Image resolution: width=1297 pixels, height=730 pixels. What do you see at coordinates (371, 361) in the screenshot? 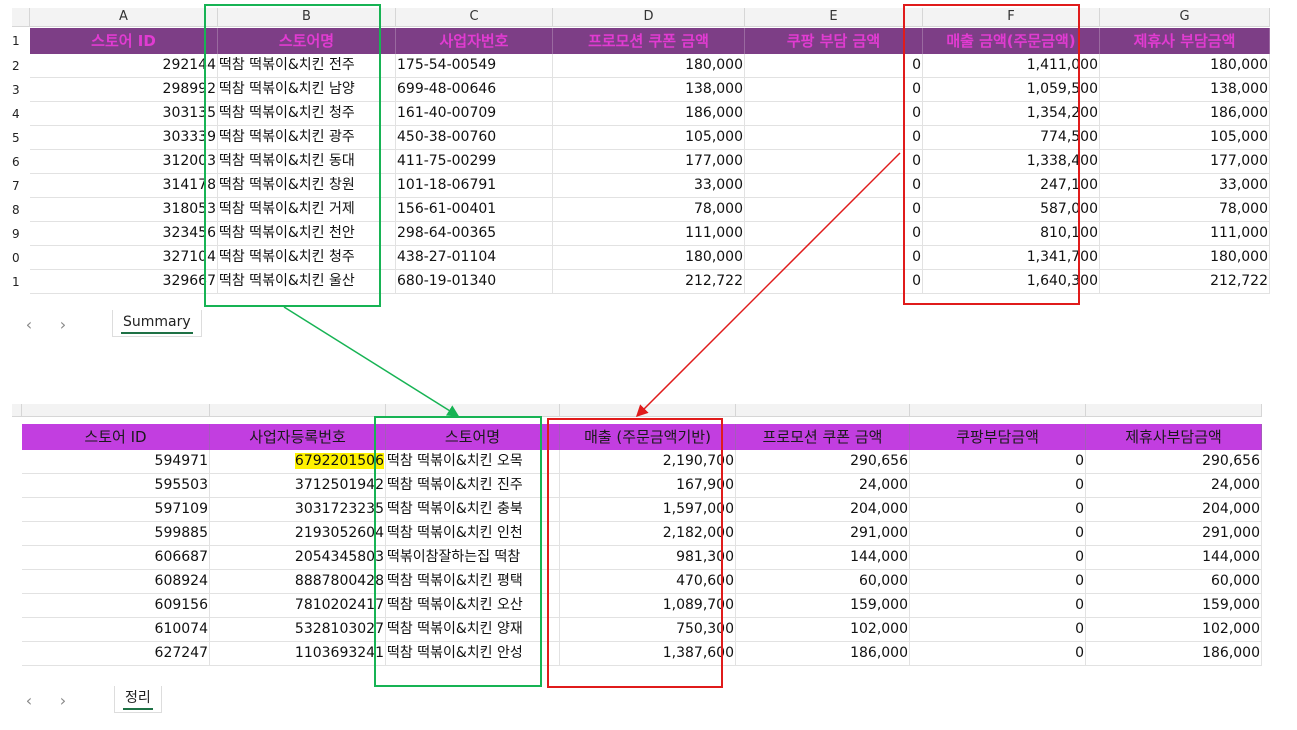
I see `green-arrow` at bounding box center [371, 361].